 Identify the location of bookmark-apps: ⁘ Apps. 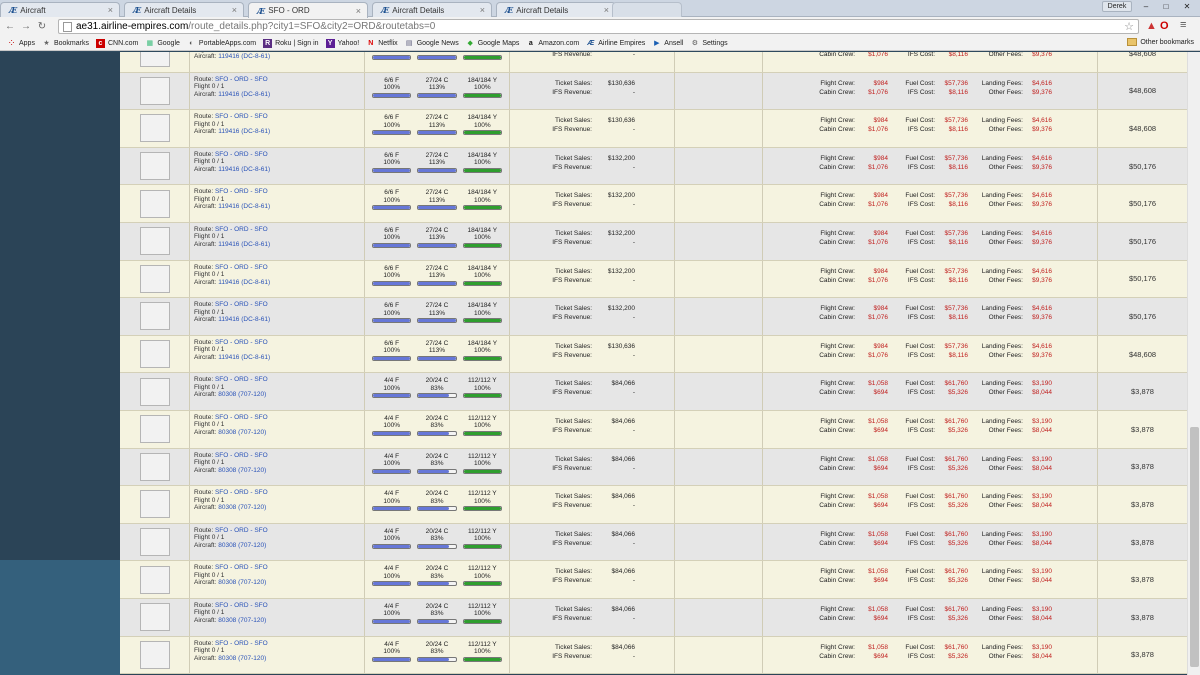
(21, 43).